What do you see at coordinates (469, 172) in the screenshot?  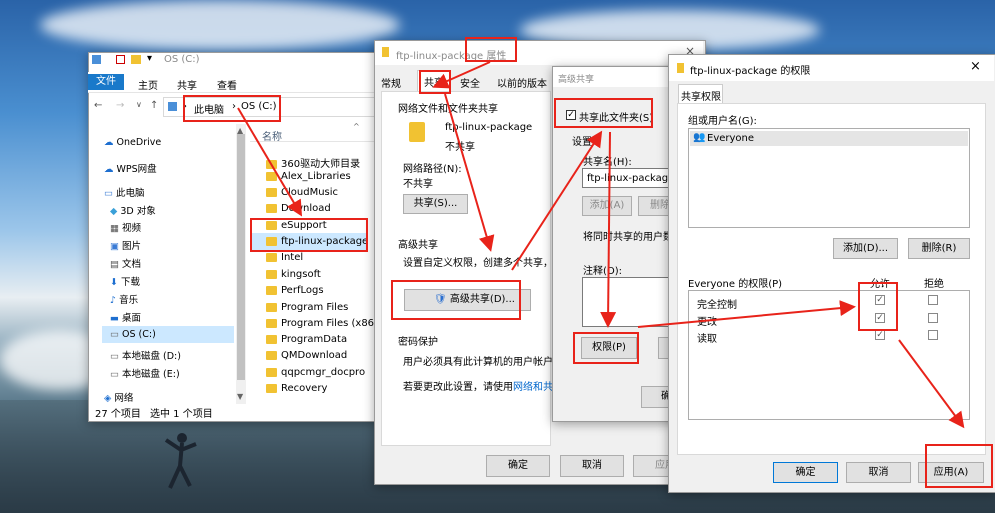 I see `arrow-share-tab-down` at bounding box center [469, 172].